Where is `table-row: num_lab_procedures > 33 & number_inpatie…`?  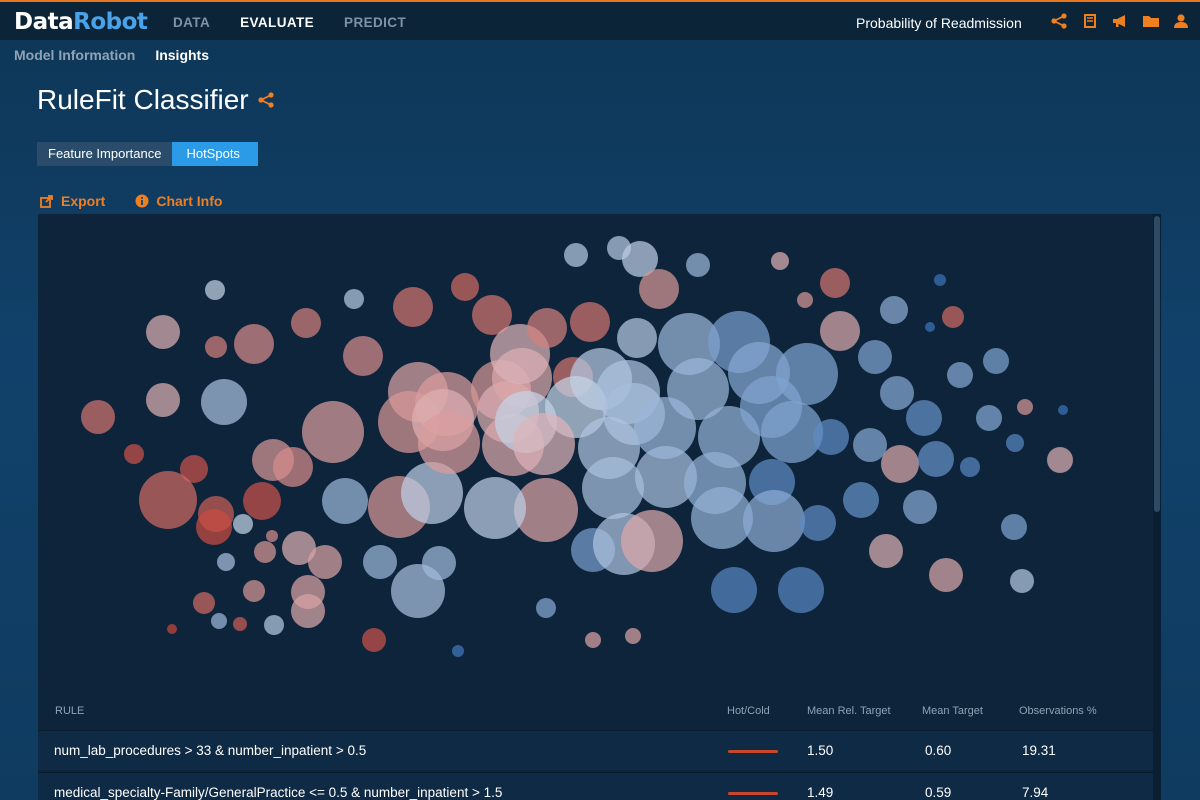 table-row: num_lab_procedures > 33 & number_inpatie… is located at coordinates (596, 750).